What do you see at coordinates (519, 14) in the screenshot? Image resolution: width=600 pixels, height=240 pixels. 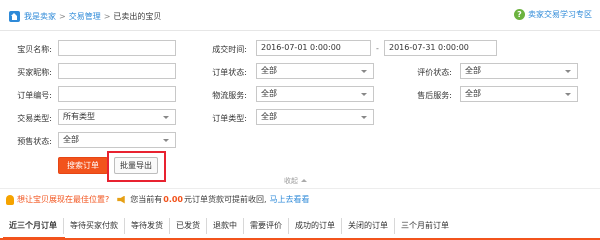 I see `question-icon: ?` at bounding box center [519, 14].